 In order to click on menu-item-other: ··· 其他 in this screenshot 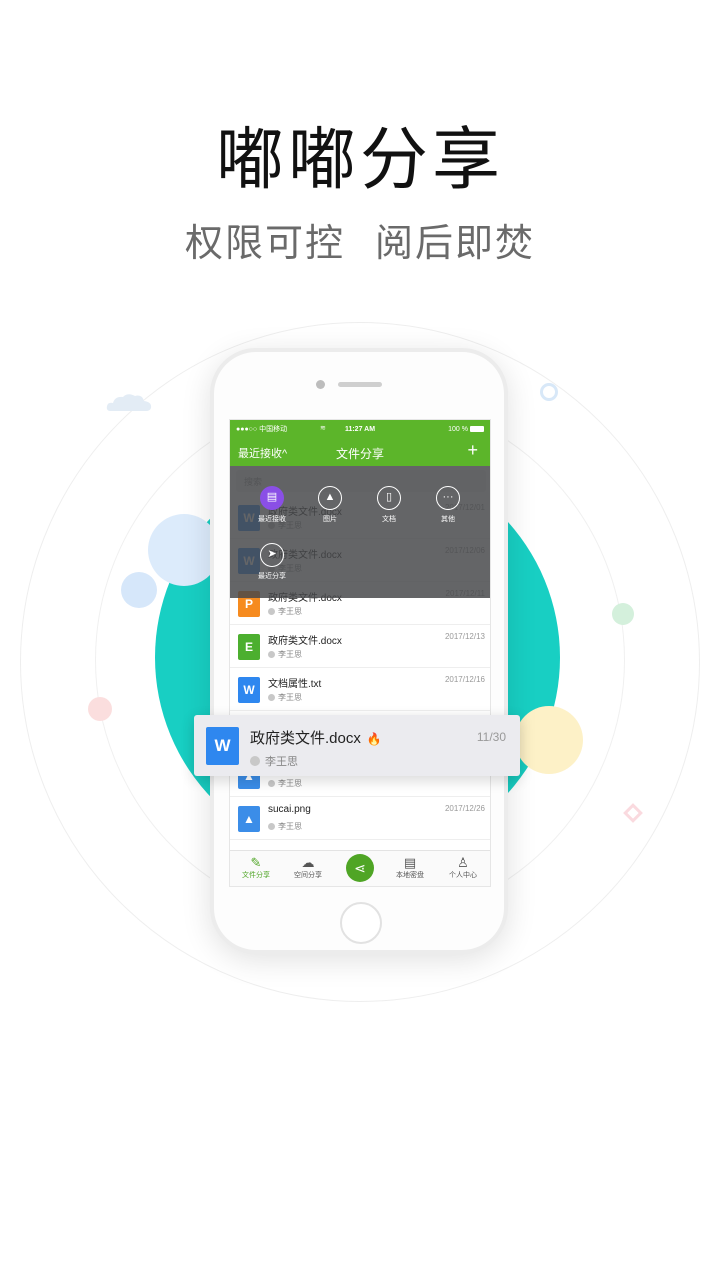, I will do `click(448, 505)`.